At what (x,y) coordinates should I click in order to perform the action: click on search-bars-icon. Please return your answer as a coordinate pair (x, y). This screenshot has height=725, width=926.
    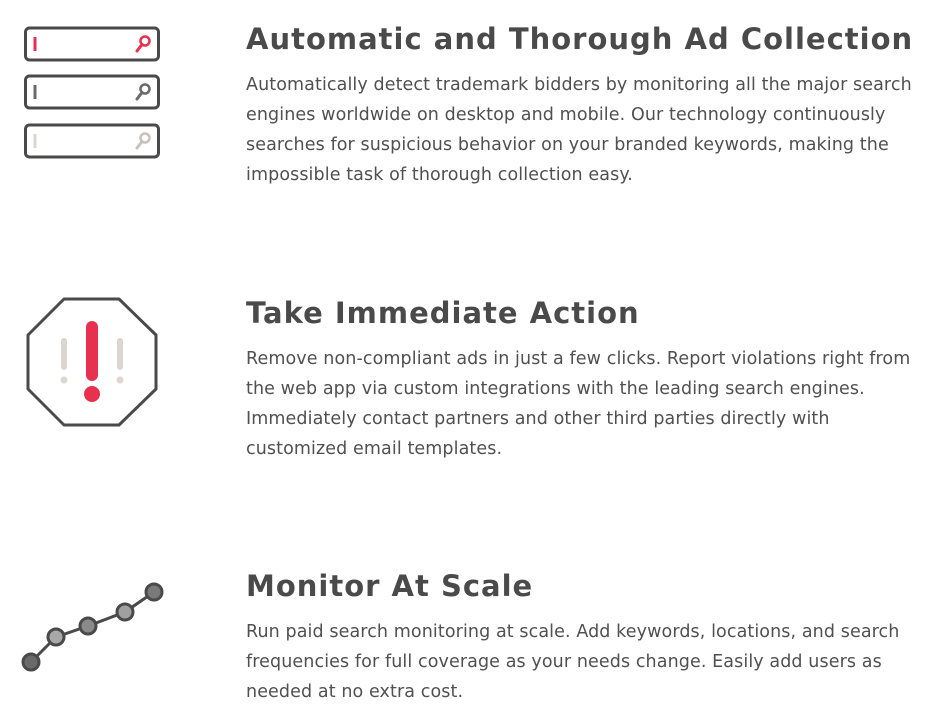
    Looking at the image, I should click on (93, 96).